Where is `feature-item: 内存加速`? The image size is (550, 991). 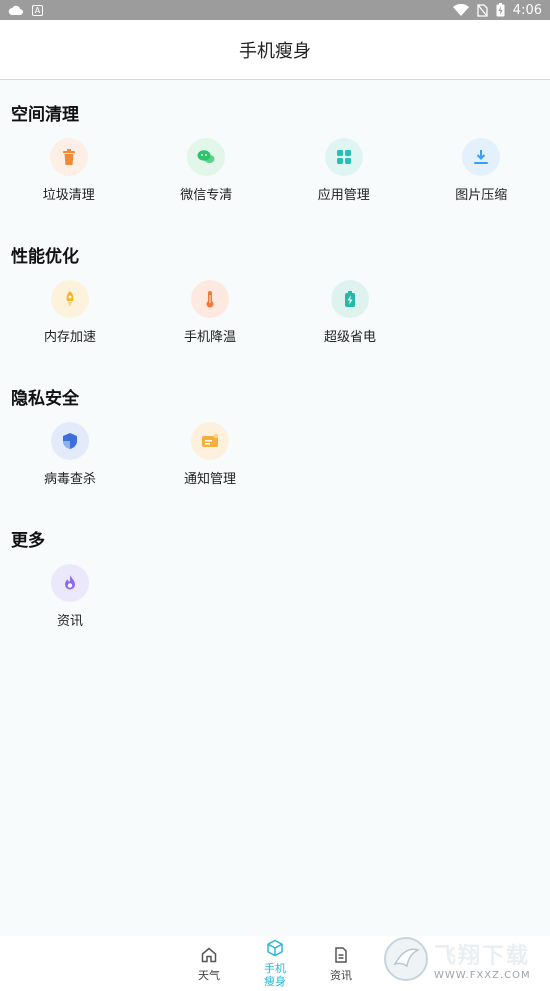
feature-item: 内存加速 is located at coordinates (70, 312).